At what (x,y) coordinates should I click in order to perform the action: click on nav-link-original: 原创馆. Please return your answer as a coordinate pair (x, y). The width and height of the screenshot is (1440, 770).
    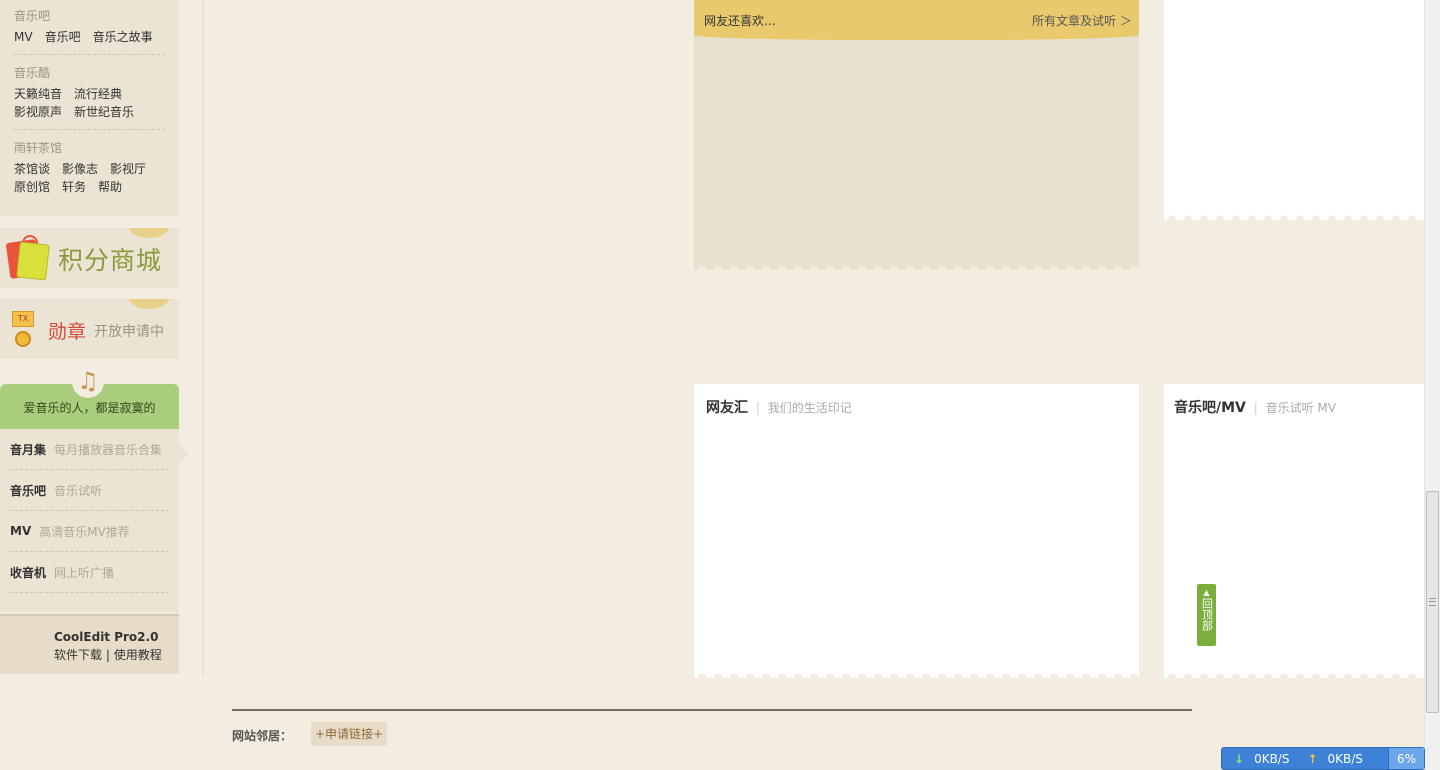
    Looking at the image, I should click on (32, 187).